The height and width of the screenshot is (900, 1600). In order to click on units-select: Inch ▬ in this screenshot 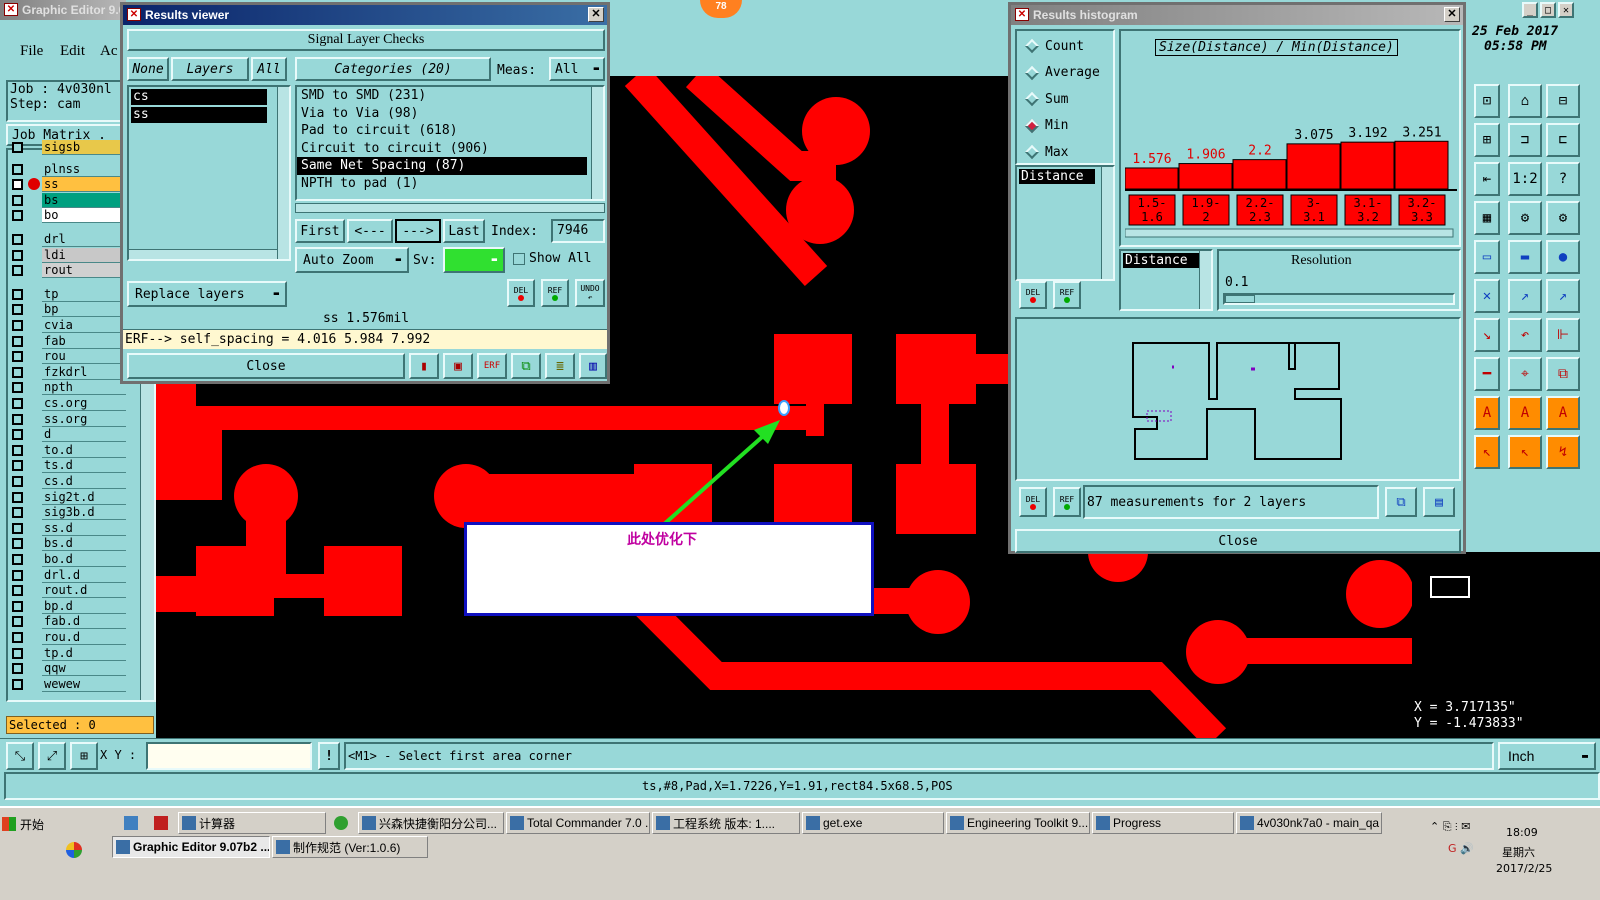, I will do `click(1547, 756)`.